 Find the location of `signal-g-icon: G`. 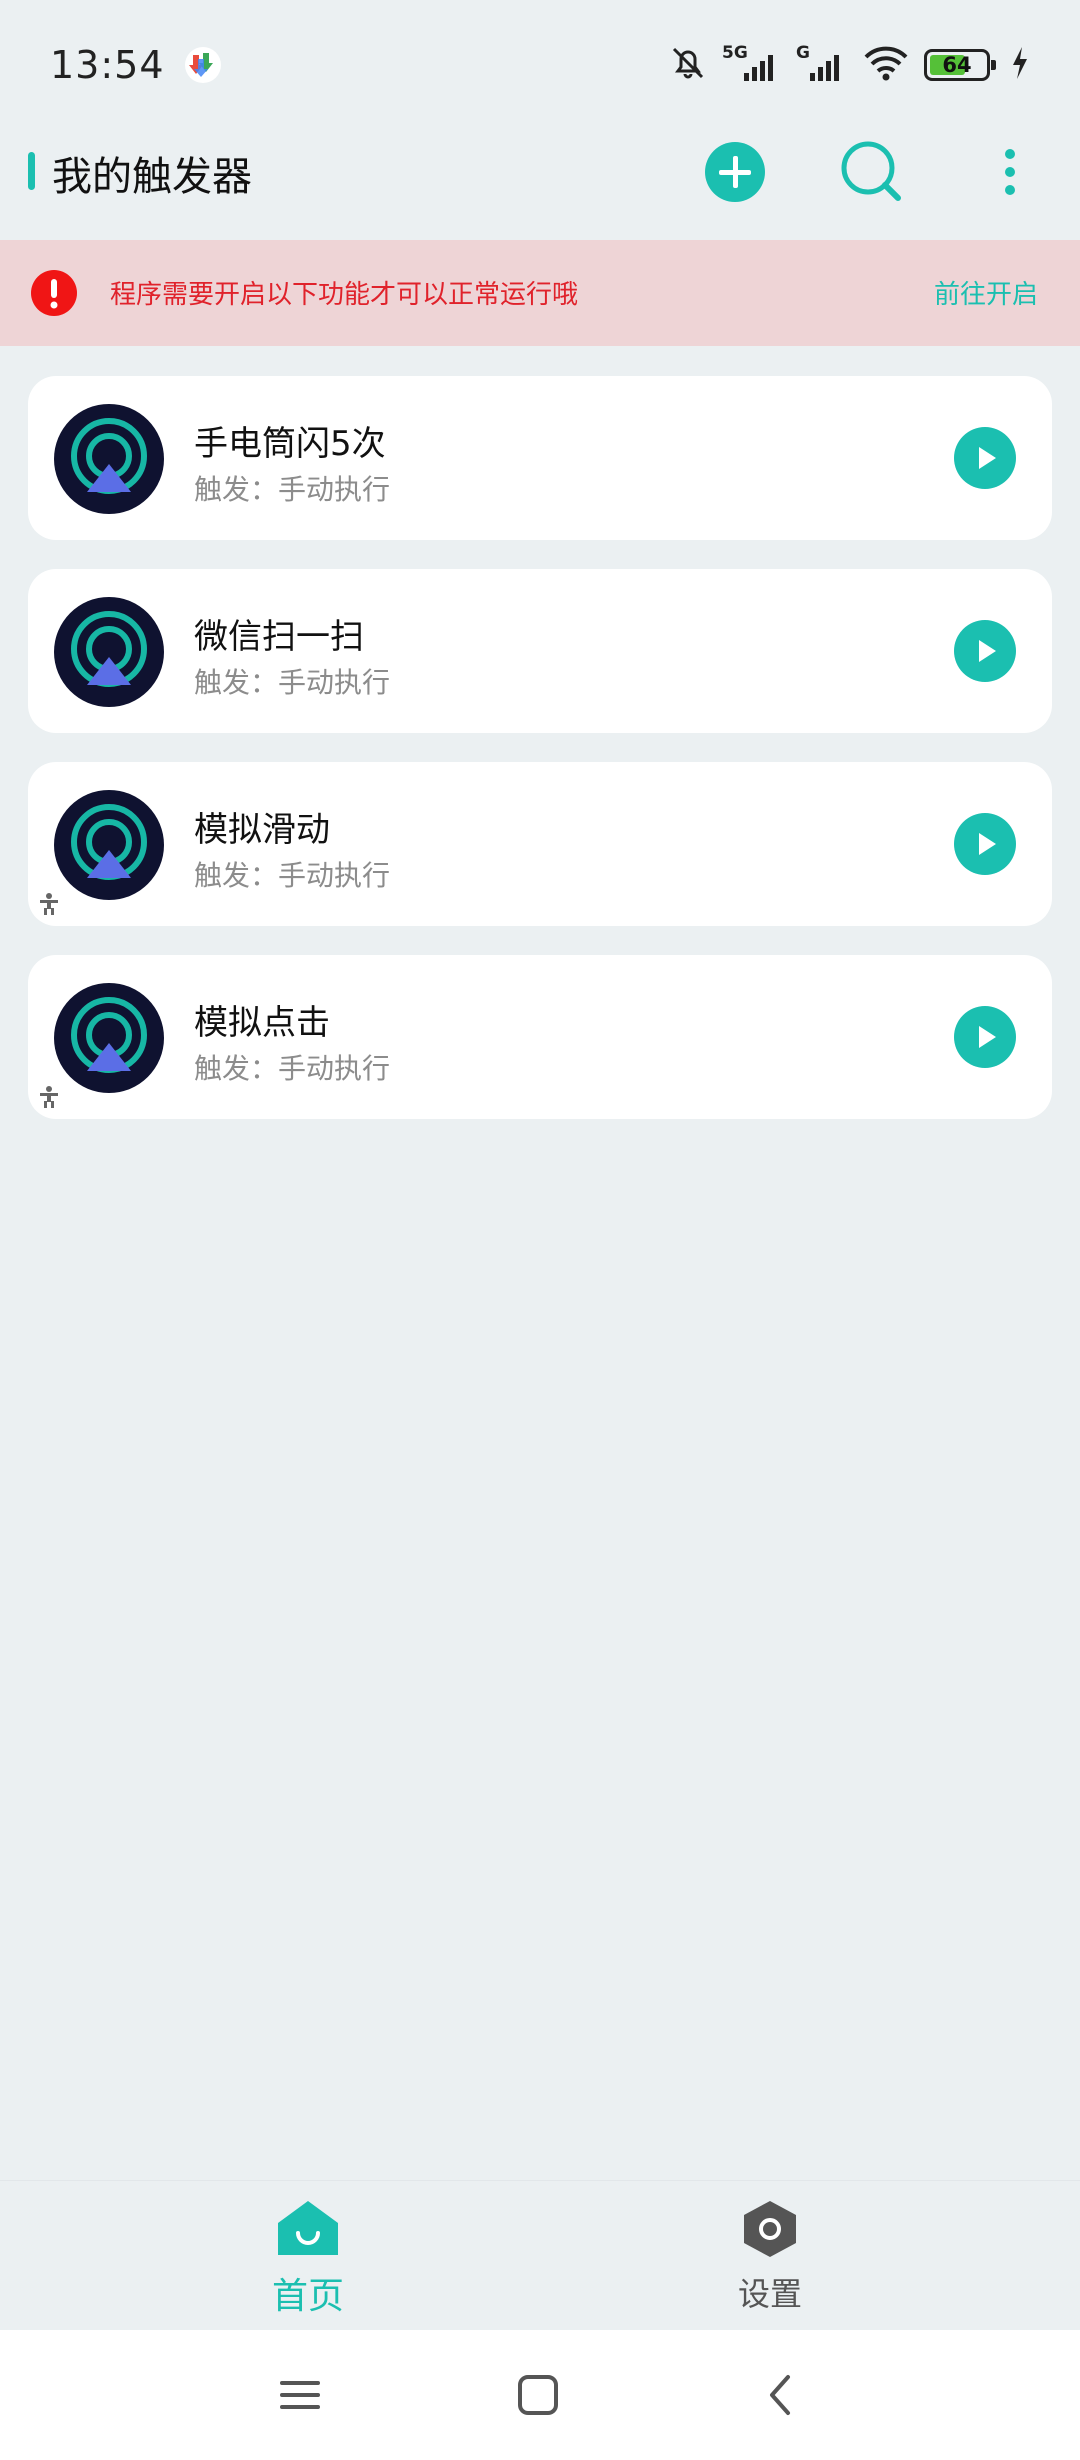

signal-g-icon: G is located at coordinates (822, 64).